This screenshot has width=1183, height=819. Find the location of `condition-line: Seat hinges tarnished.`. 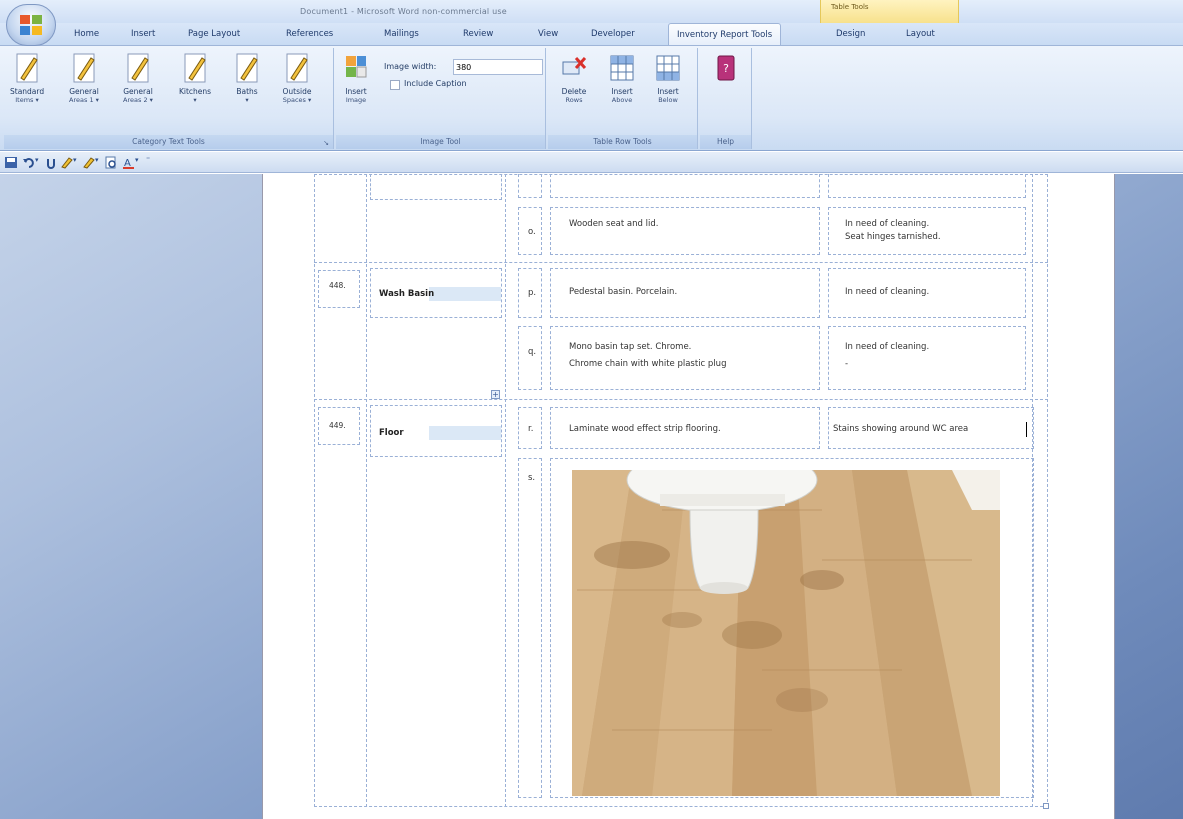

condition-line: Seat hinges tarnished. is located at coordinates (893, 237).